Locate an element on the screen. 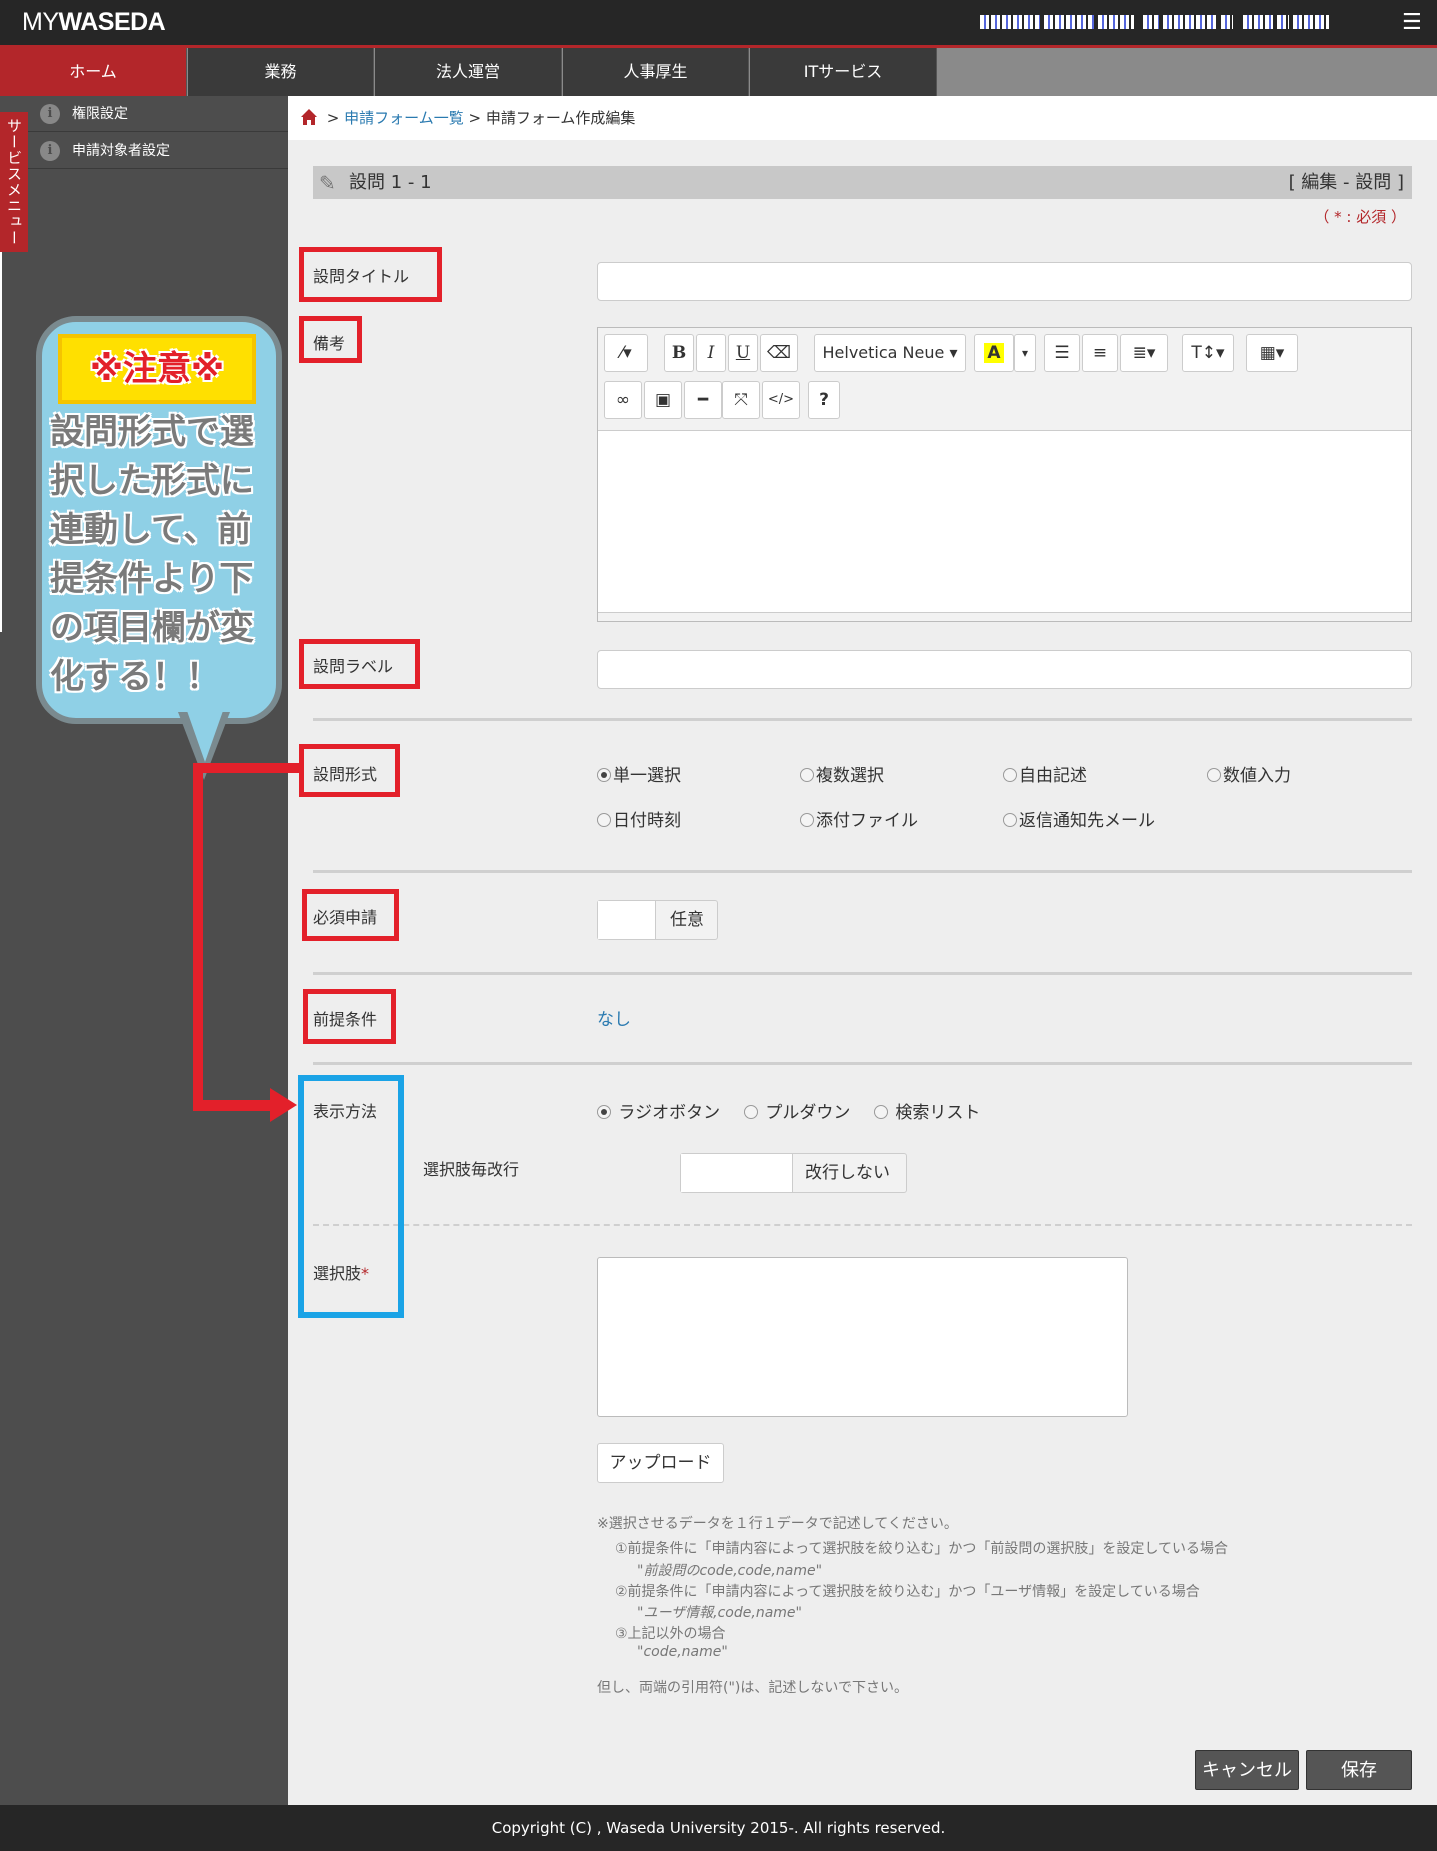 Image resolution: width=1437 pixels, height=1851 pixels. font-color-letter: A is located at coordinates (994, 353).